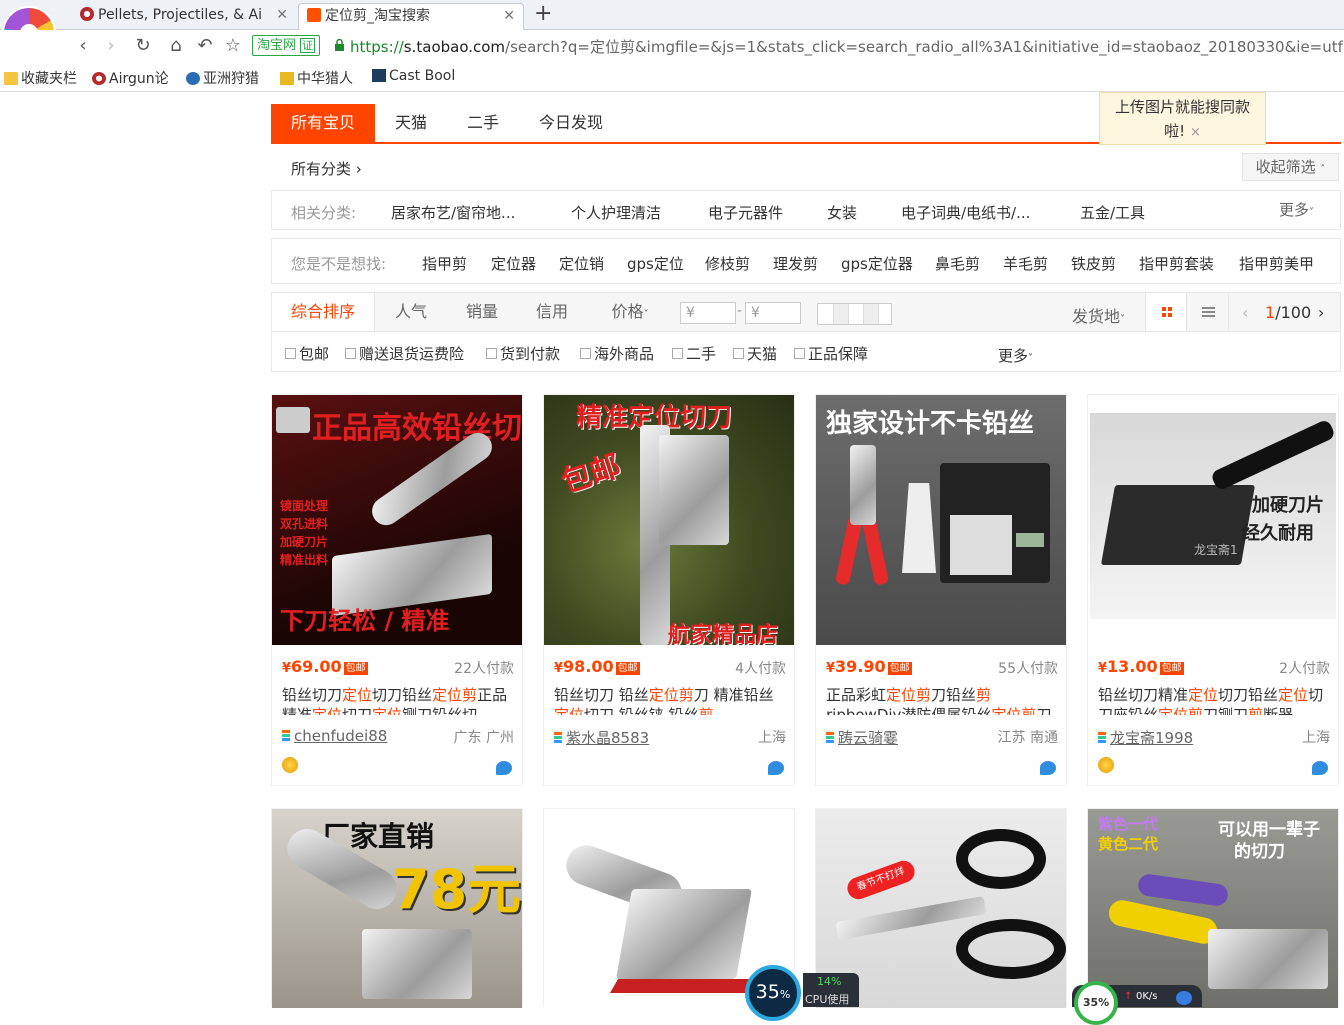 This screenshot has height=1025, width=1344. Describe the element at coordinates (482, 312) in the screenshot. I see `sort-sales: 销量` at that location.